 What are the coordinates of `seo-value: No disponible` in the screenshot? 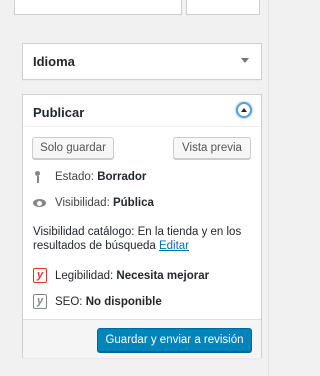 It's located at (123, 301).